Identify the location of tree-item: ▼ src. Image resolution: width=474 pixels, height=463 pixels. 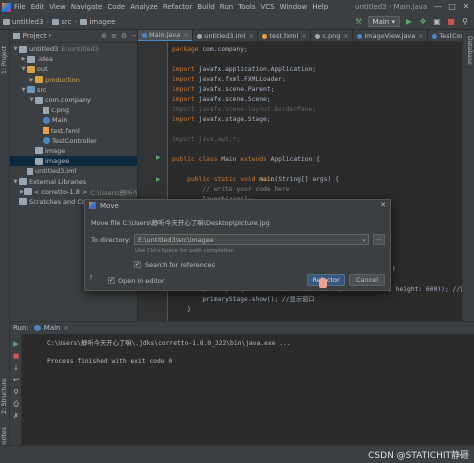
(73, 90).